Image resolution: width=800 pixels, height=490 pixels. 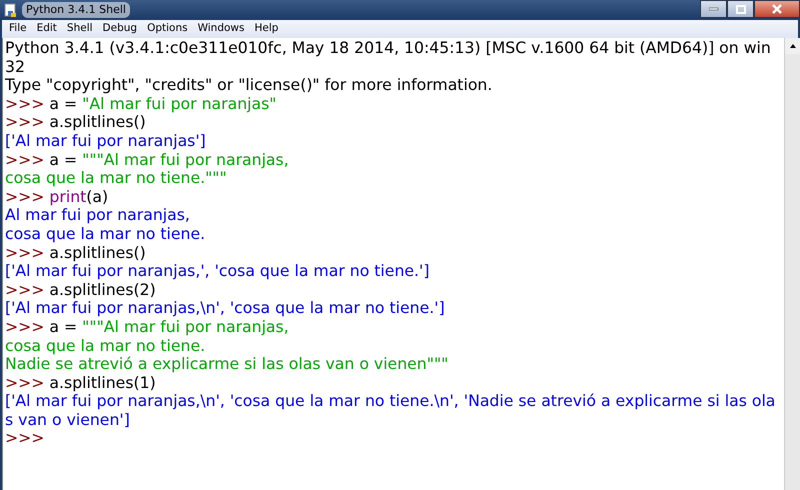 What do you see at coordinates (217, 270) in the screenshot?
I see `output-text: ['Al mar fui por naranjas,', 'cosa que la mar no tiene.']` at bounding box center [217, 270].